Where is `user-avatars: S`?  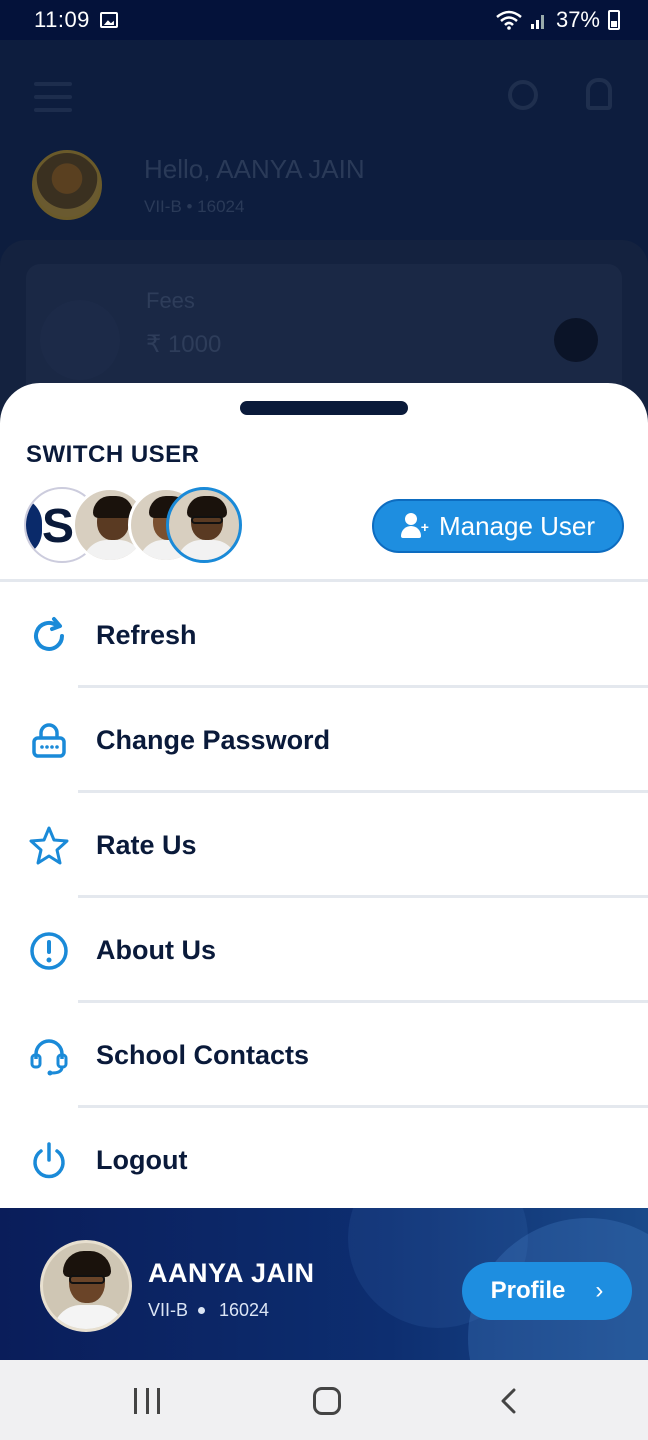 user-avatars: S is located at coordinates (144, 525).